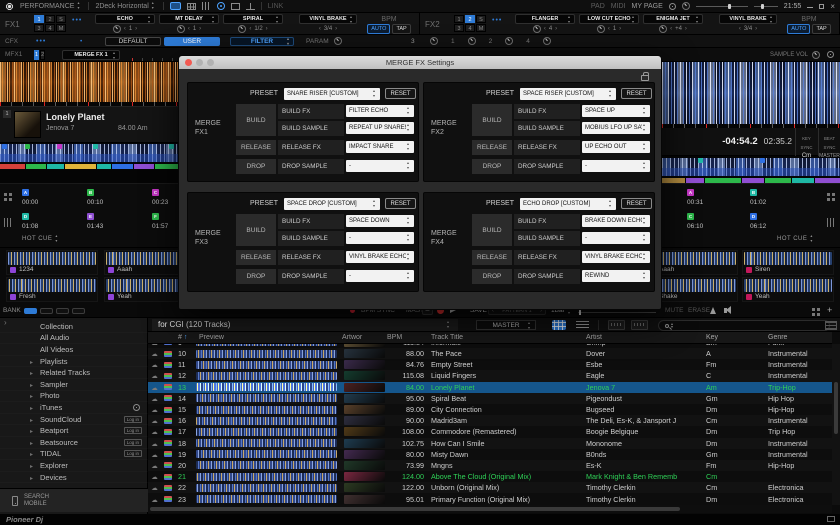 This screenshot has height=525, width=840. Describe the element at coordinates (39, 28) in the screenshot. I see `fx1-slot-3: 3` at that location.